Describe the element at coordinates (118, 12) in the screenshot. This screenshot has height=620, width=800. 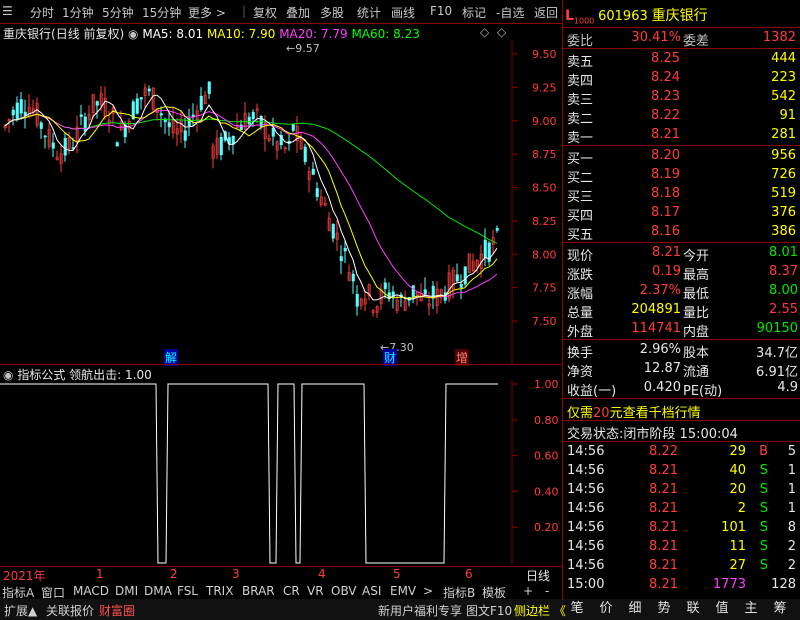
I see `tab-5min: 5分钟` at that location.